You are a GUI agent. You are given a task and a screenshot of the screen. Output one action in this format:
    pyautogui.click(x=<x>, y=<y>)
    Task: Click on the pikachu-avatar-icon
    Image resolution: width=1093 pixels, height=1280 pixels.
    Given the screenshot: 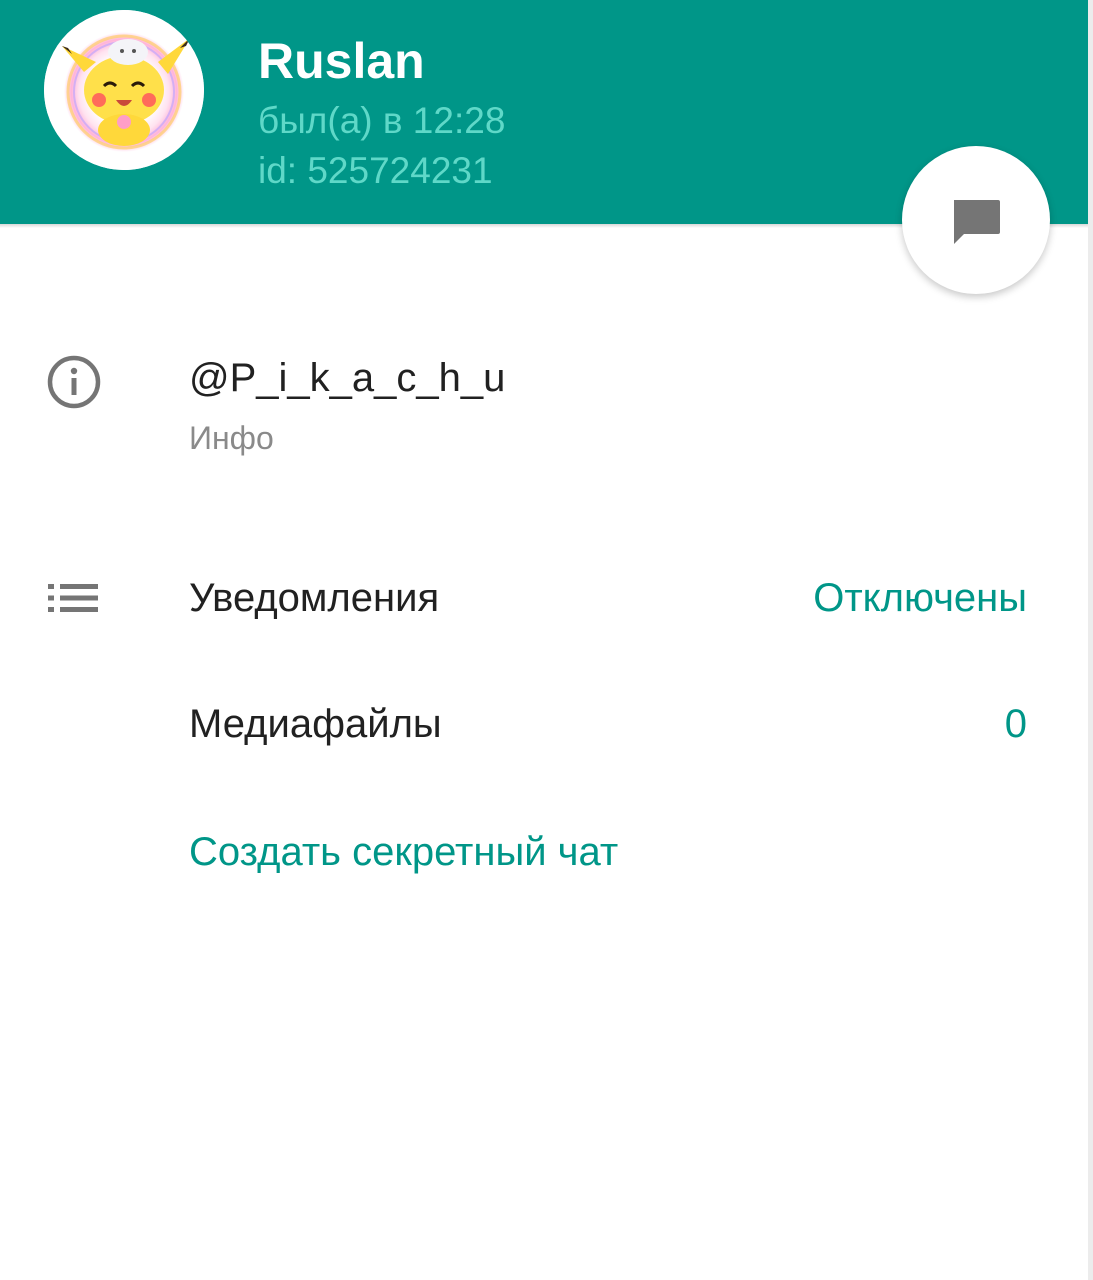 What is the action you would take?
    pyautogui.click(x=124, y=90)
    